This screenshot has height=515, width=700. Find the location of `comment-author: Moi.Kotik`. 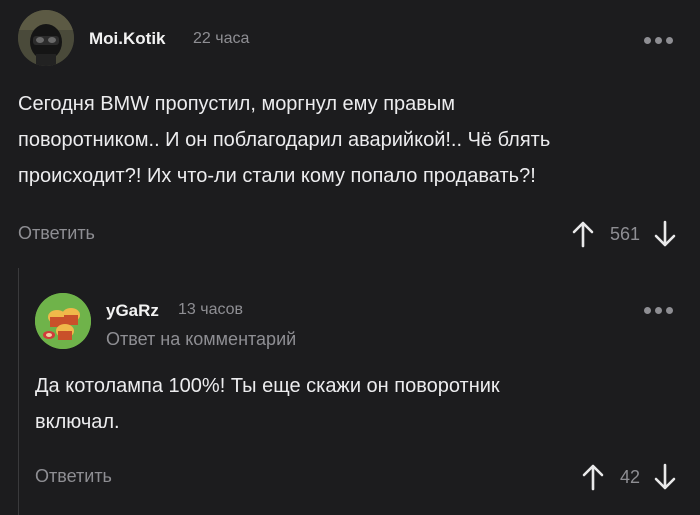

comment-author: Moi.Kotik is located at coordinates (127, 39).